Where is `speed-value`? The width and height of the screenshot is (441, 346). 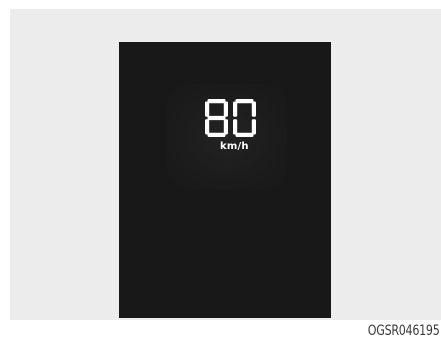
speed-value is located at coordinates (230, 118).